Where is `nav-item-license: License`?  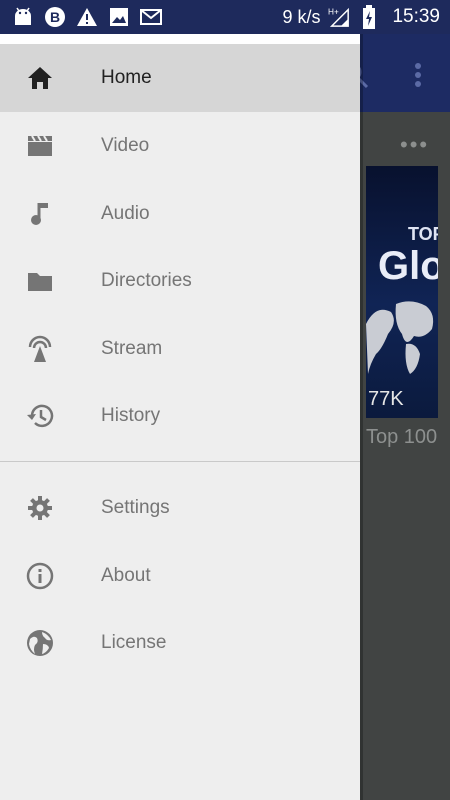 nav-item-license: License is located at coordinates (180, 643).